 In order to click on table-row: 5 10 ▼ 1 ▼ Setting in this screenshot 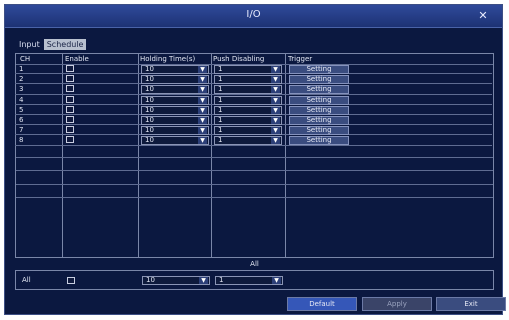, I will do `click(254, 110)`.